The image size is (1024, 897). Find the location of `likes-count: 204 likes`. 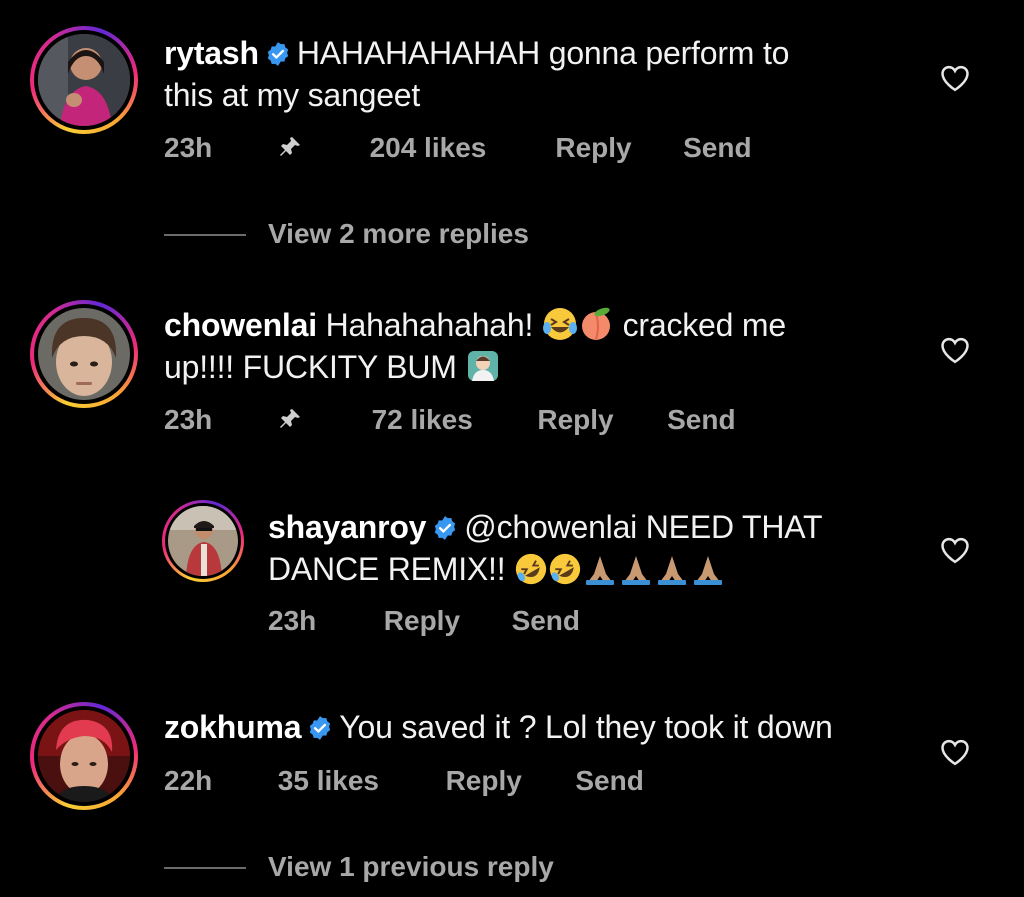

likes-count: 204 likes is located at coordinates (459, 148).